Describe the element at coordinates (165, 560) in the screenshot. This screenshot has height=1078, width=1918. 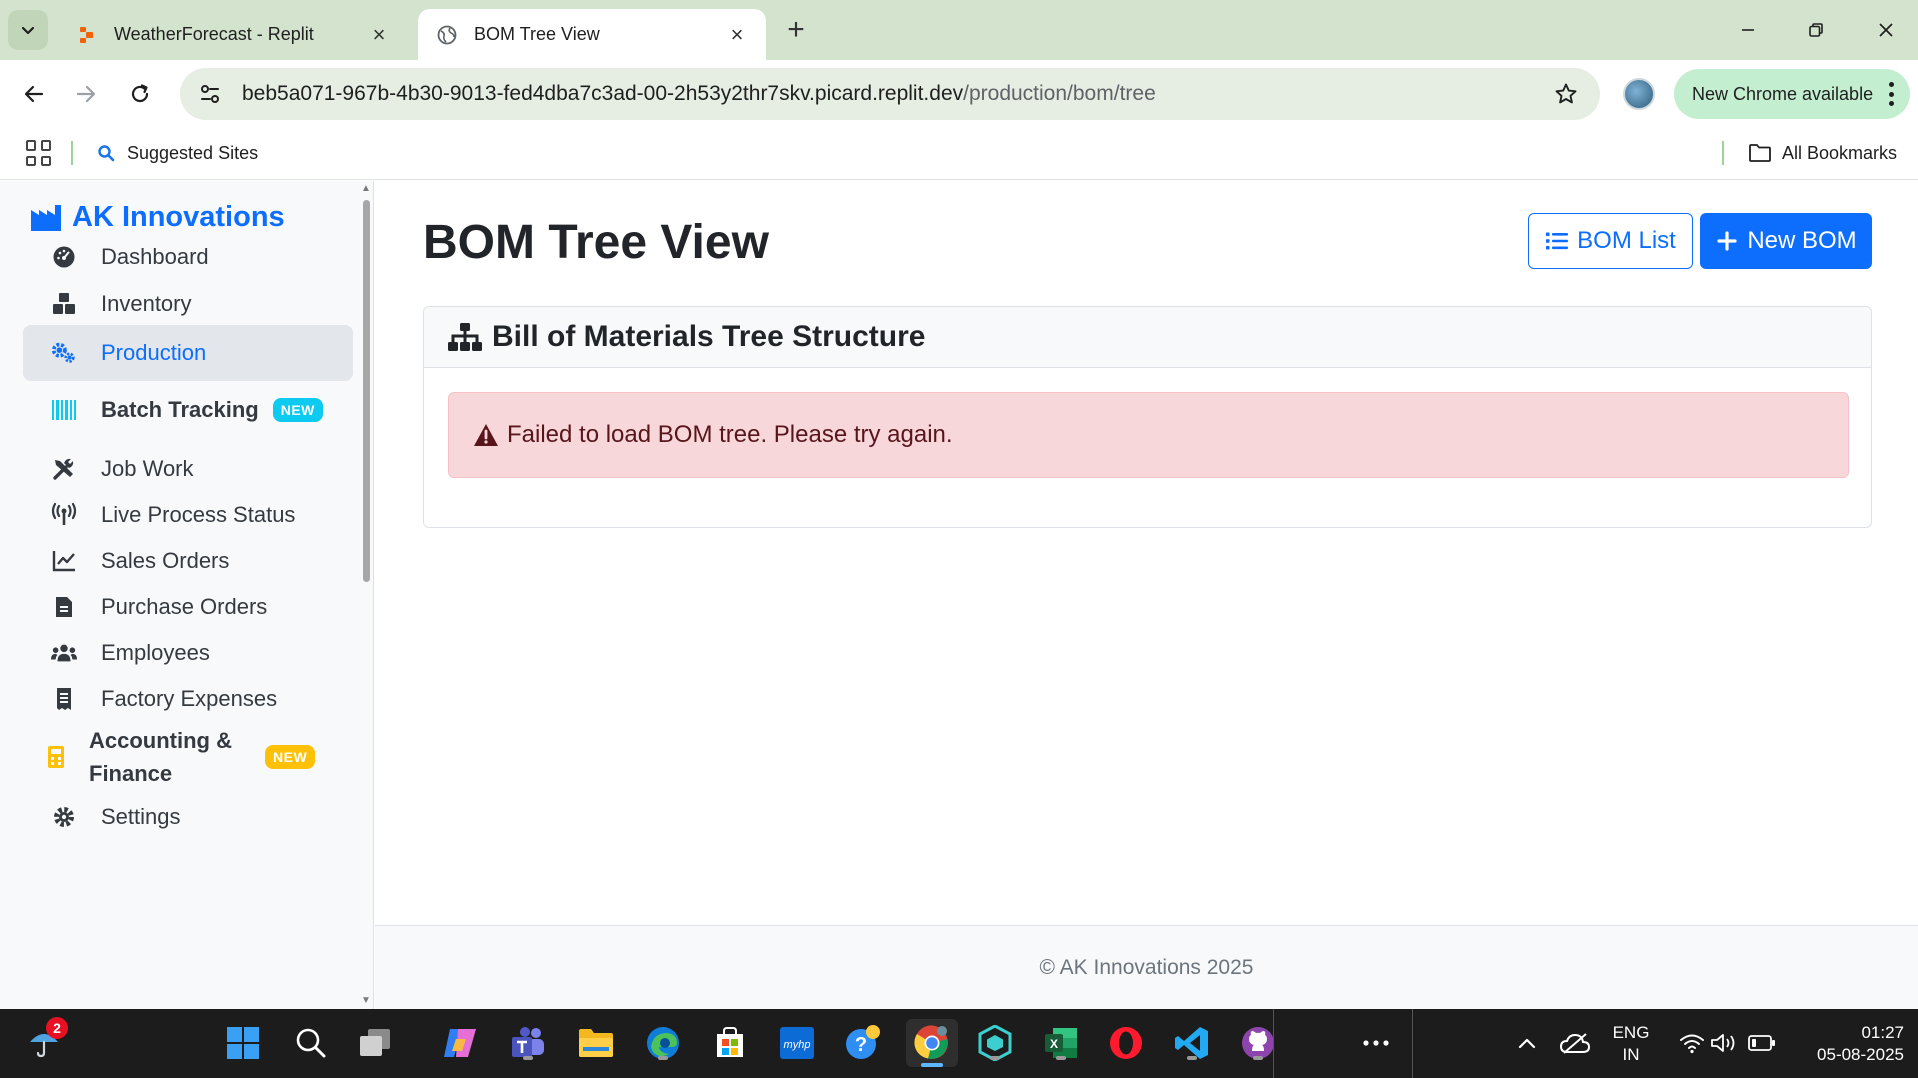
I see `nav-label: Sales Orders` at that location.